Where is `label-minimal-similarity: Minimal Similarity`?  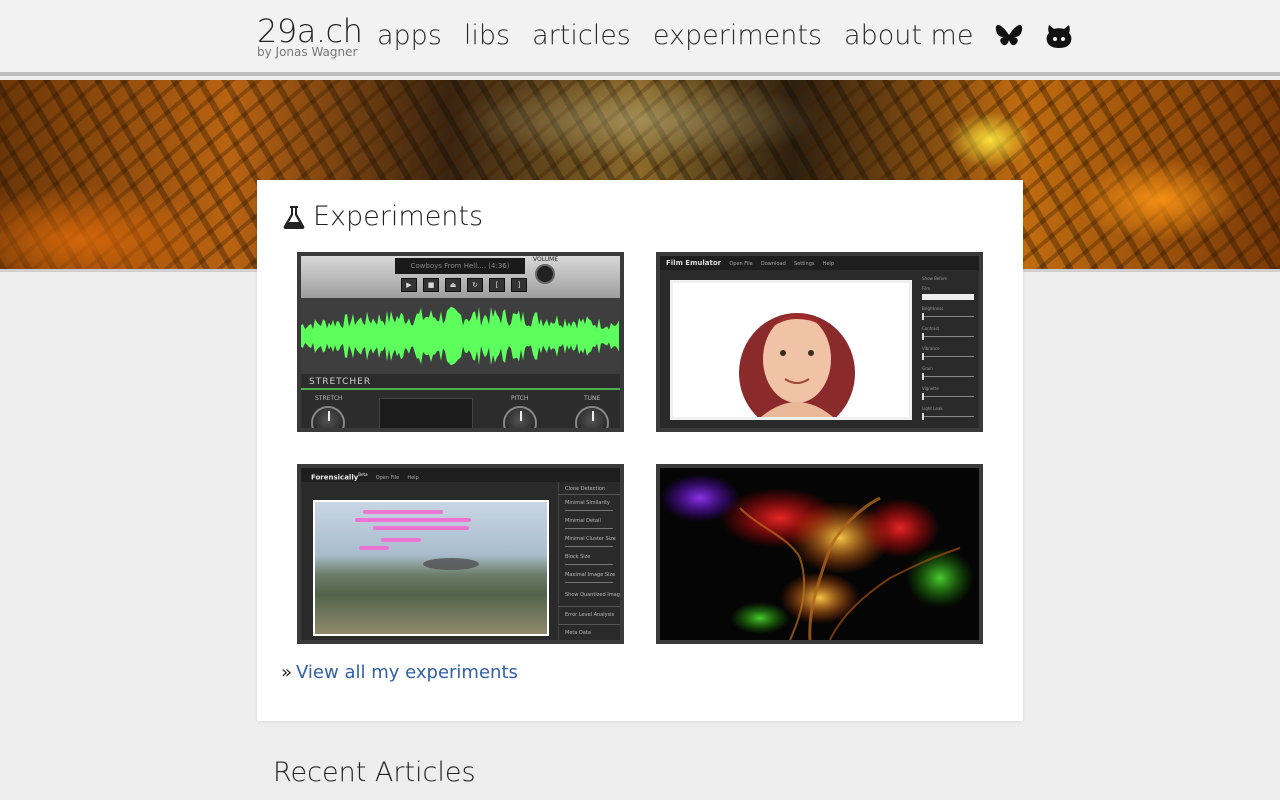
label-minimal-similarity: Minimal Similarity is located at coordinates (587, 503).